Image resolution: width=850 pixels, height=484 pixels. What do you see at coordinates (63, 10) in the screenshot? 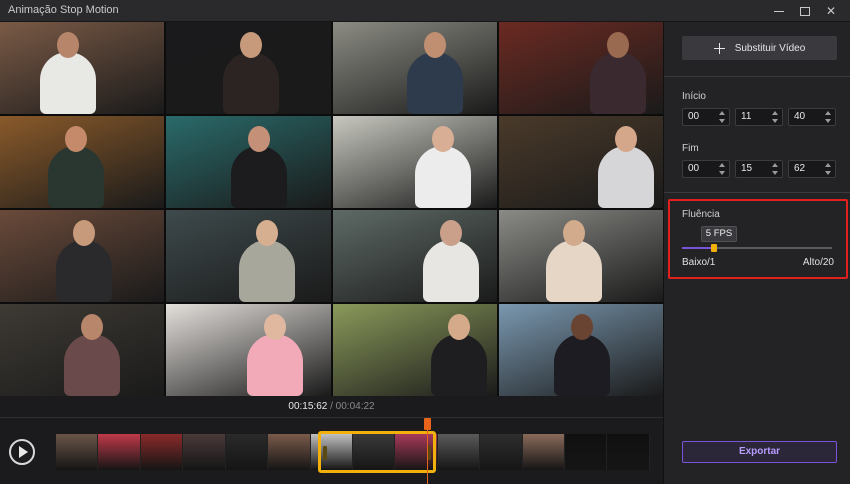
I see `window-title: Animação Stop Motion` at bounding box center [63, 10].